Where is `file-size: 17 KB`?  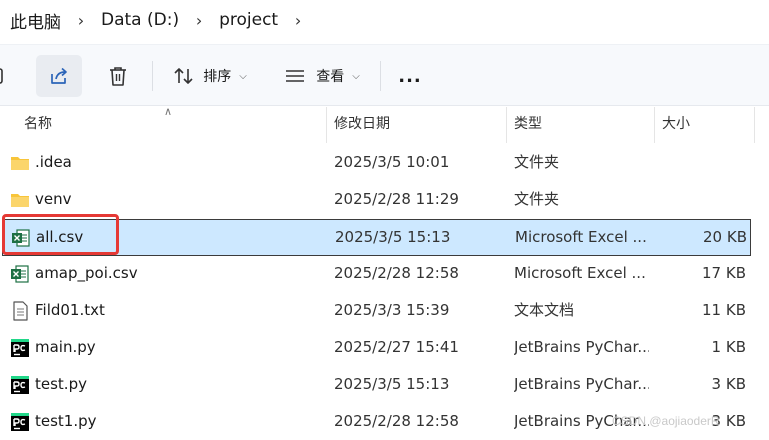 file-size: 17 KB is located at coordinates (724, 273).